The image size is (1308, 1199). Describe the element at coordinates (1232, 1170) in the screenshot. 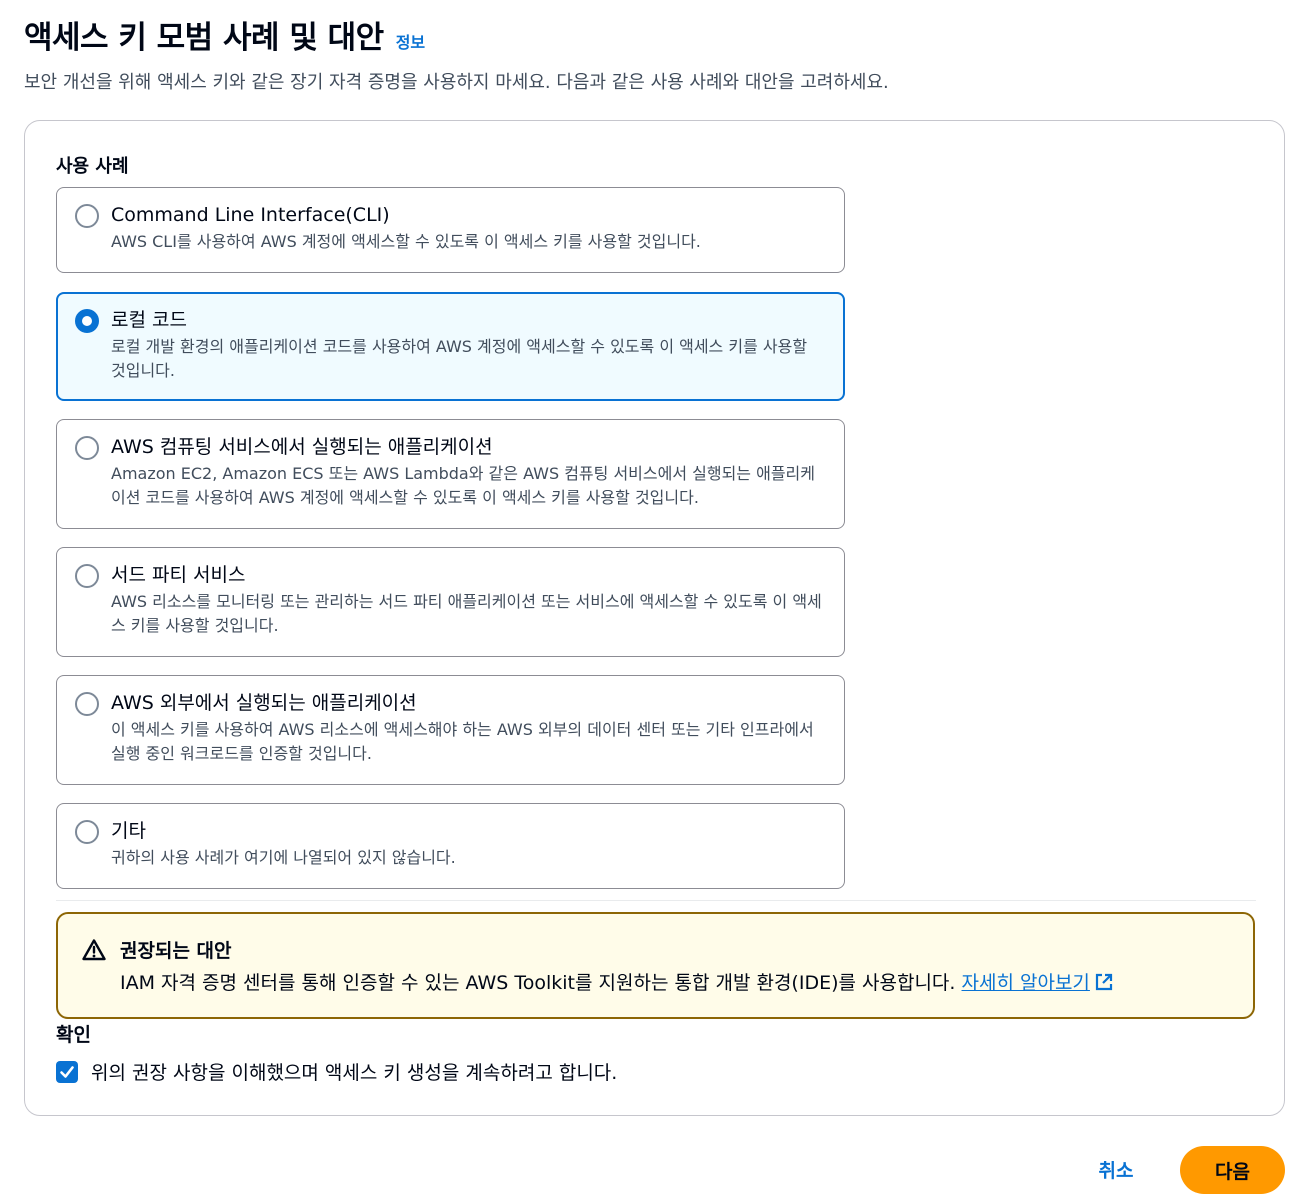

I see `next-button: 다음` at that location.